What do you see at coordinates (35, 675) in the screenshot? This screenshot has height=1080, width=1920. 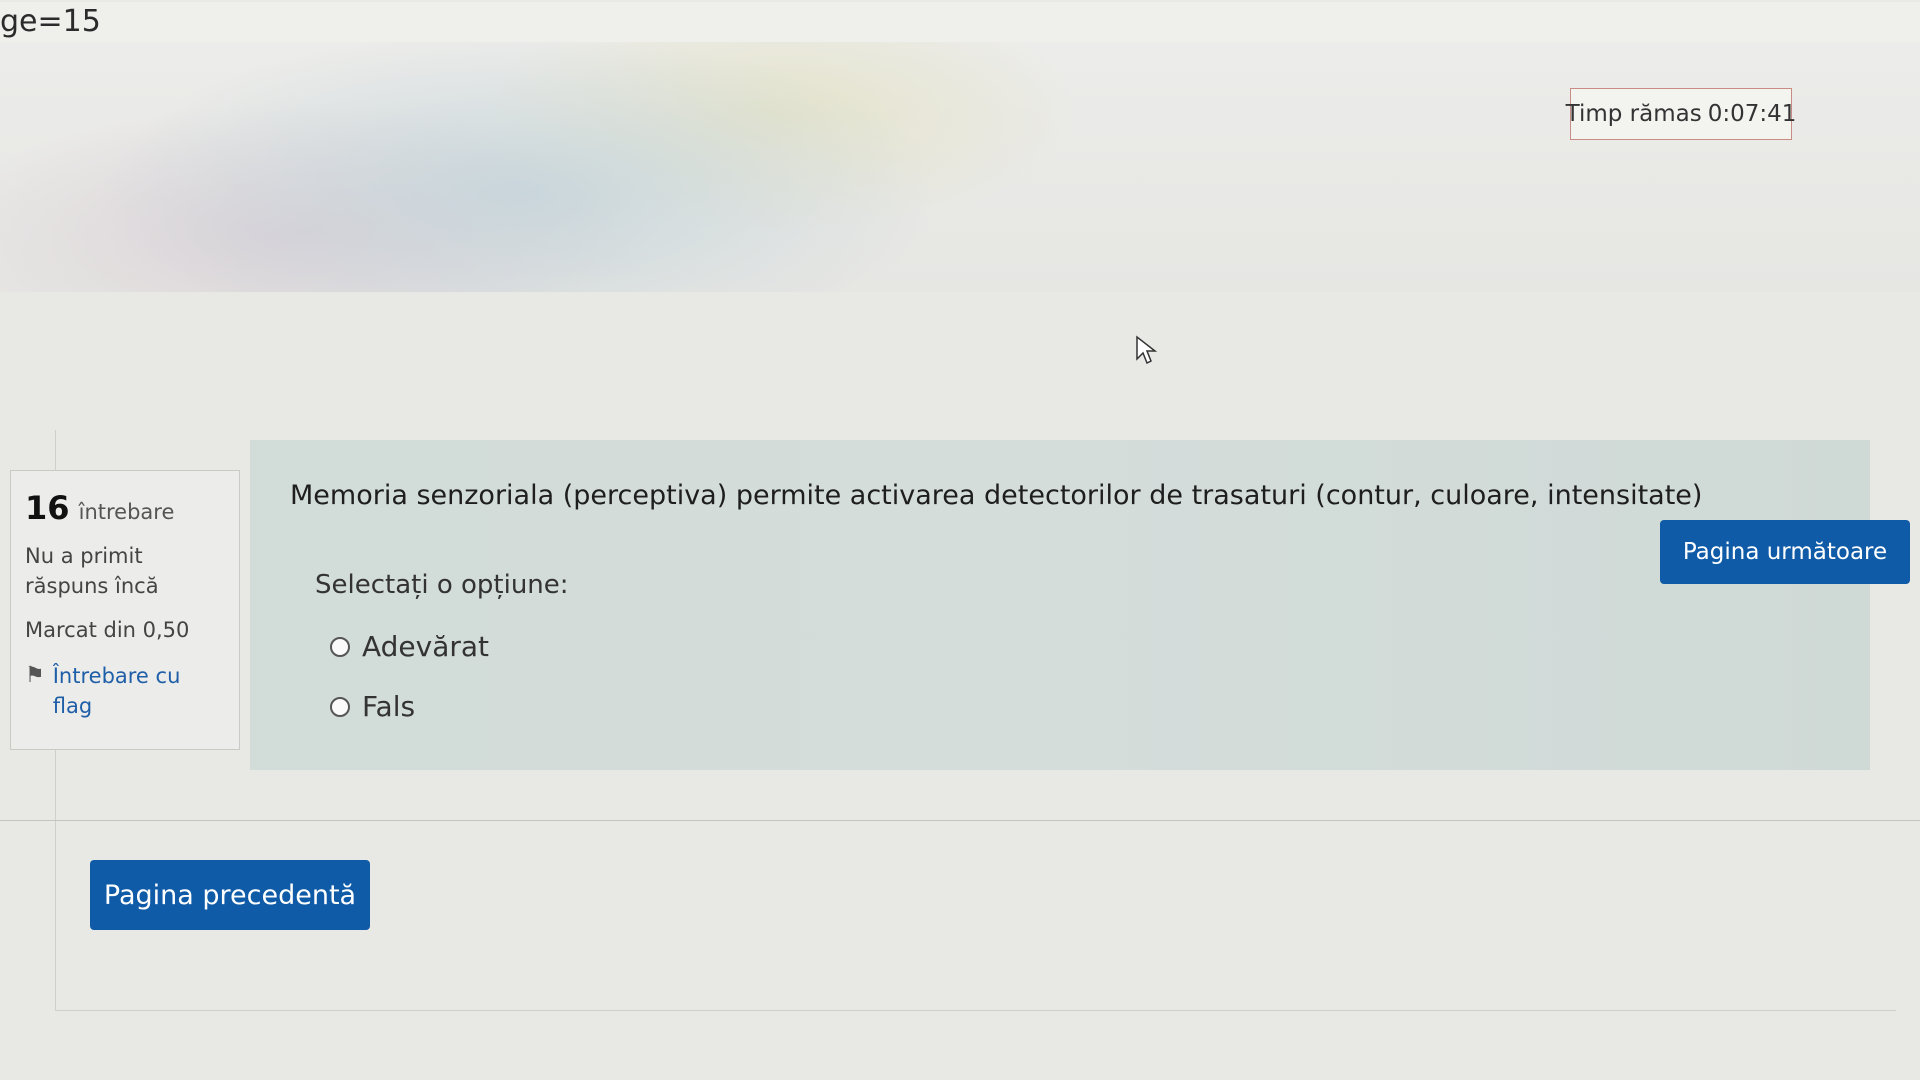 I see `flag-icon: ⚑` at bounding box center [35, 675].